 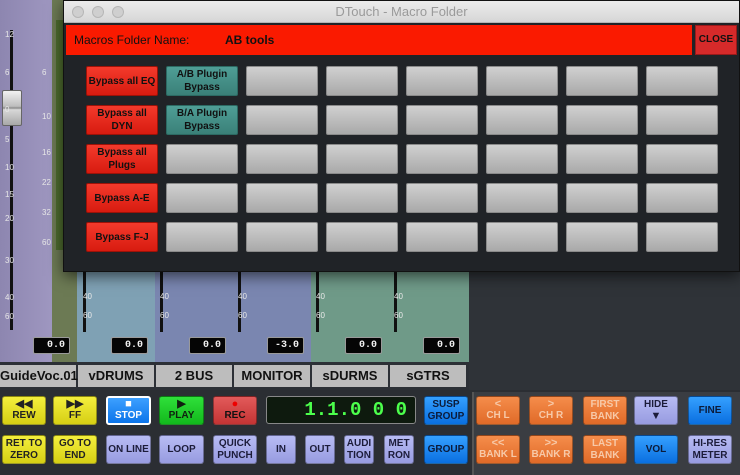 I want to click on stop-icon: ■, so click(x=128, y=404).